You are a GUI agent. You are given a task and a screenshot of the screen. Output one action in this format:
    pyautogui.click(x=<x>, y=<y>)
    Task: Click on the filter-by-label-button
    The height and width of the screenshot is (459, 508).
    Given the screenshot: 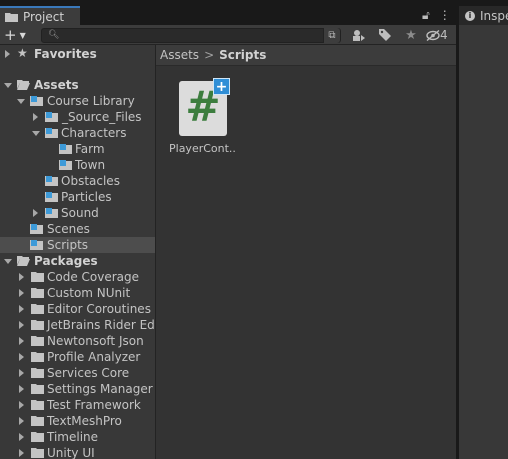 What is the action you would take?
    pyautogui.click(x=385, y=35)
    